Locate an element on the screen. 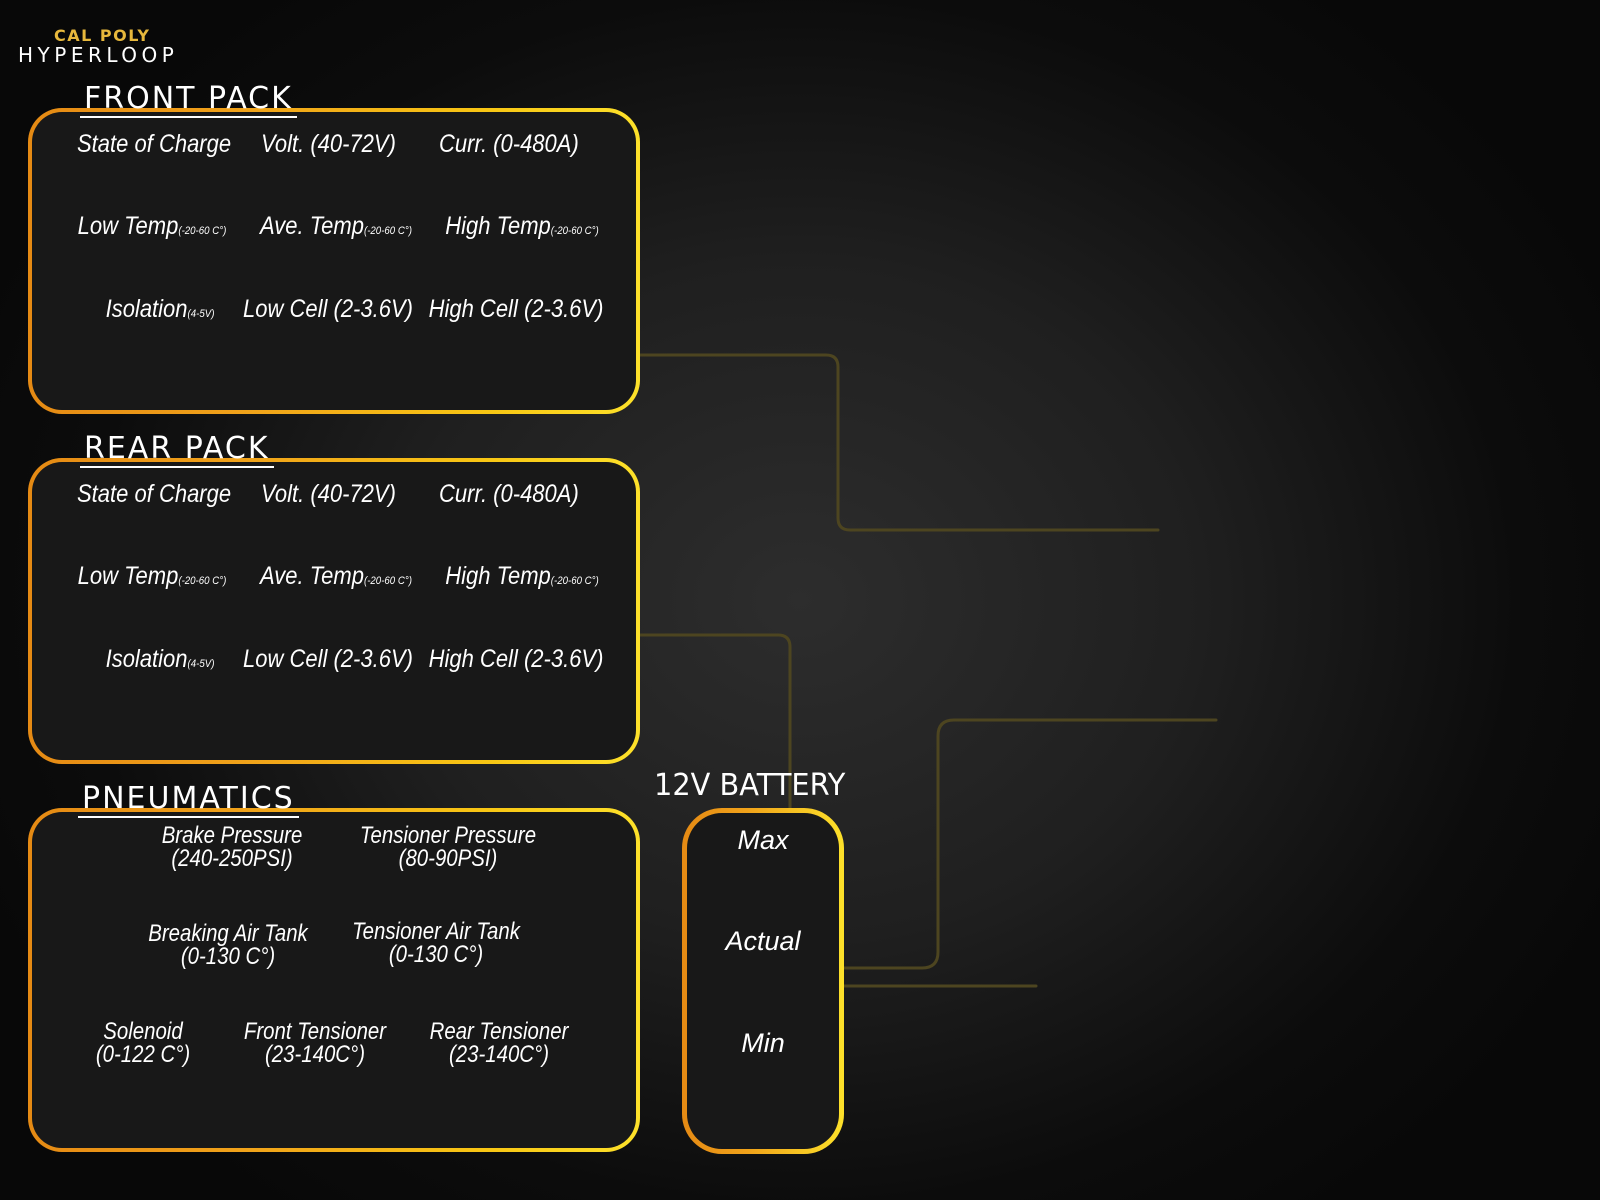 The height and width of the screenshot is (1200, 1600). rear-ave-temp-label: Ave. Temp(-20-60 C°) is located at coordinates (336, 576).